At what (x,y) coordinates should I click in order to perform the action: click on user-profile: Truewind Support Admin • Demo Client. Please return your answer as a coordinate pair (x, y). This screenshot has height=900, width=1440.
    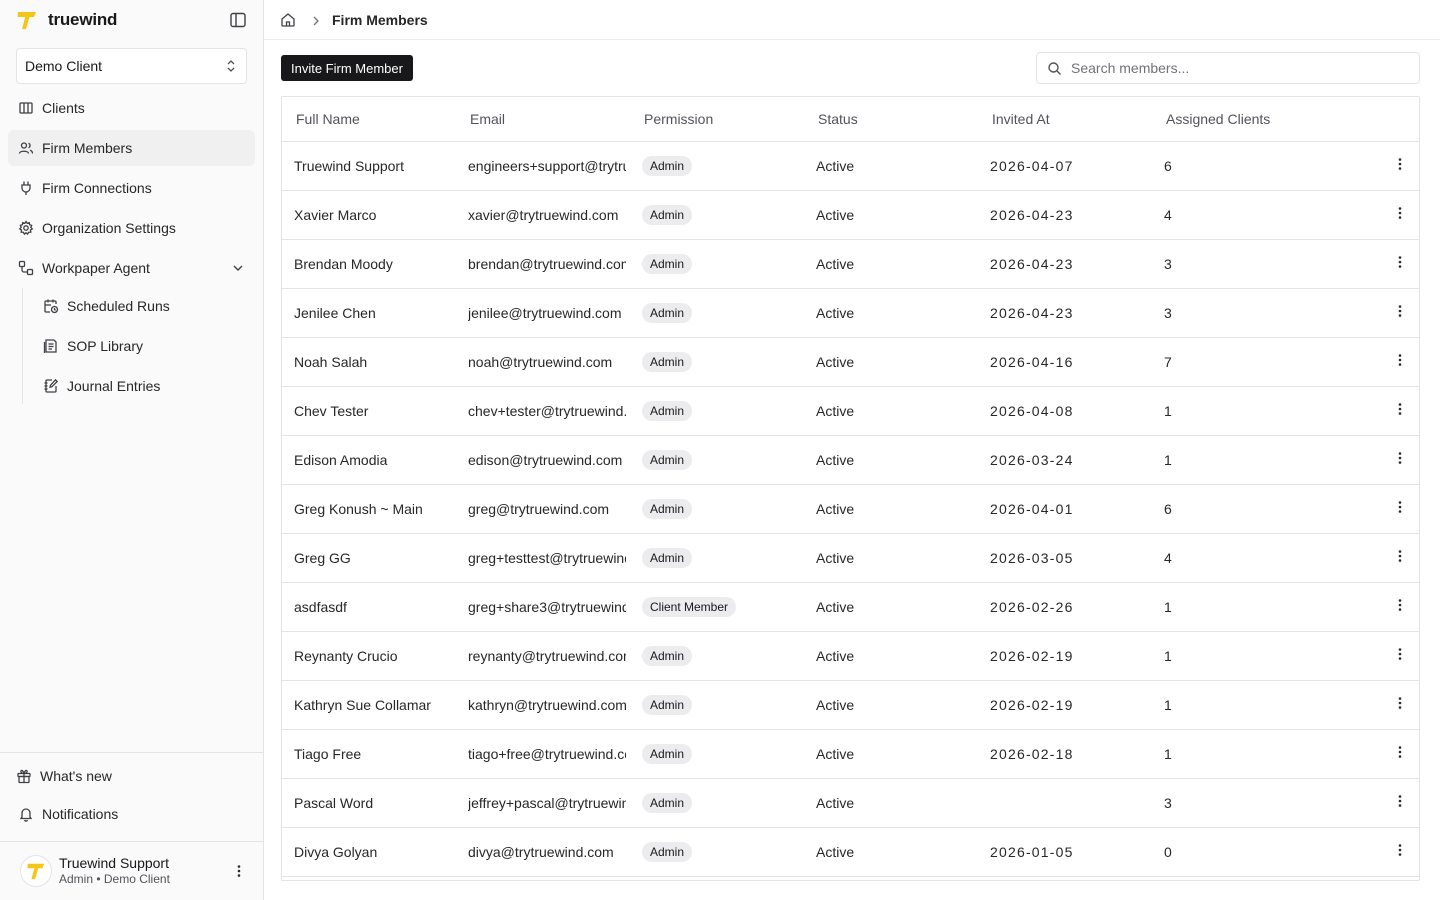
    Looking at the image, I should click on (131, 870).